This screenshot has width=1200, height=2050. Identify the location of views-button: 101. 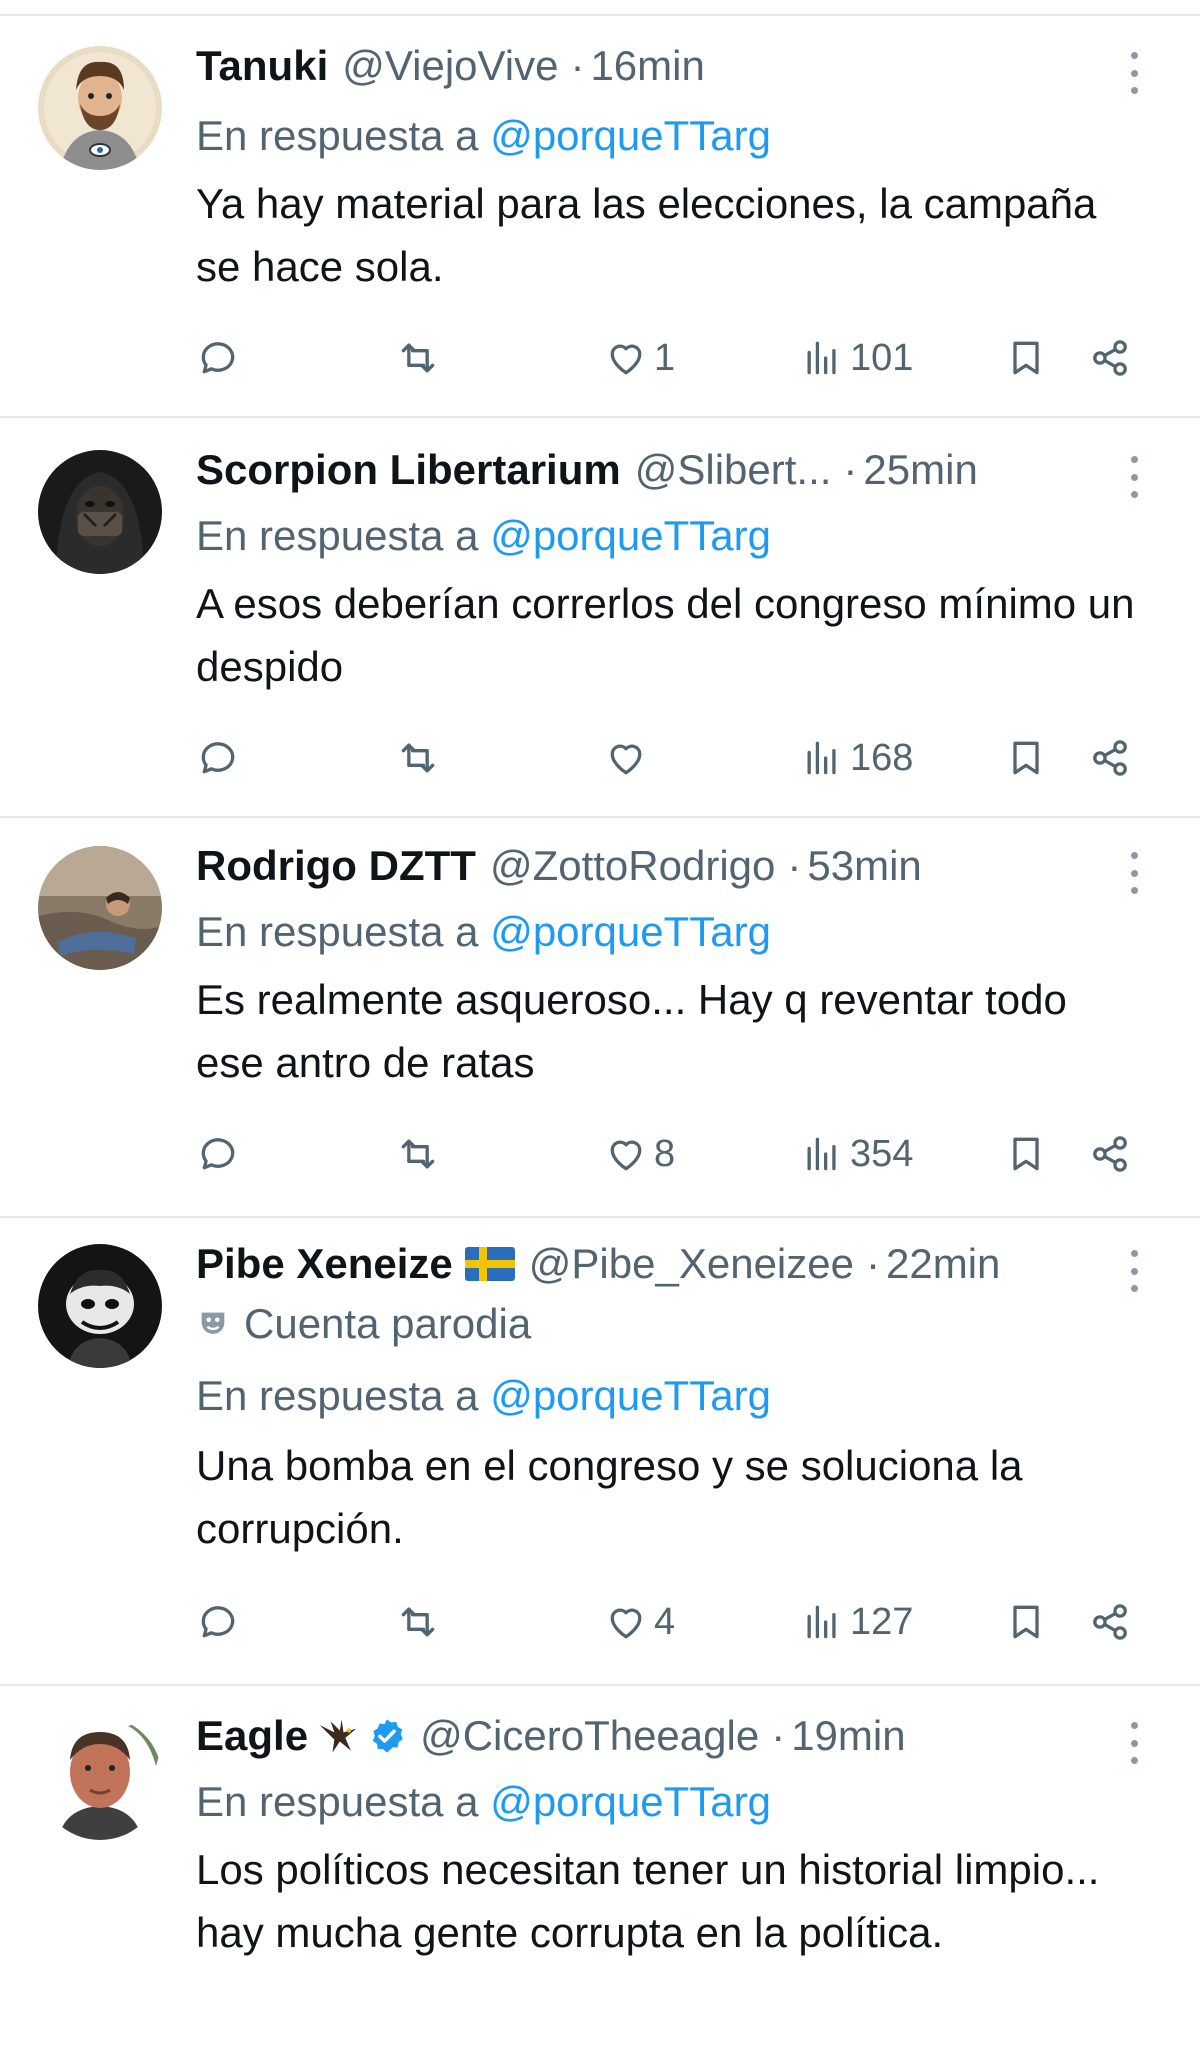
(856, 358).